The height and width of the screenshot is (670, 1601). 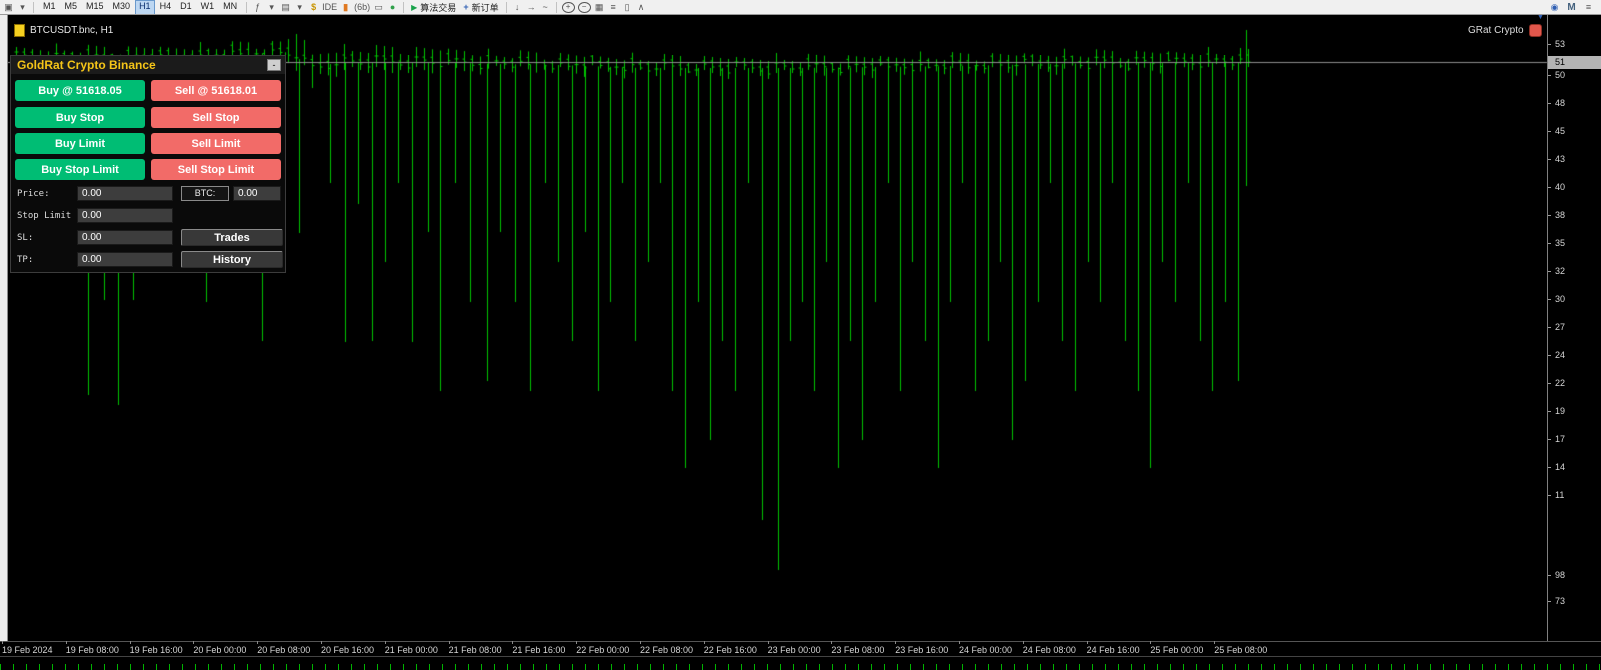 I want to click on price-axis-label: 22, so click(x=1556, y=383).